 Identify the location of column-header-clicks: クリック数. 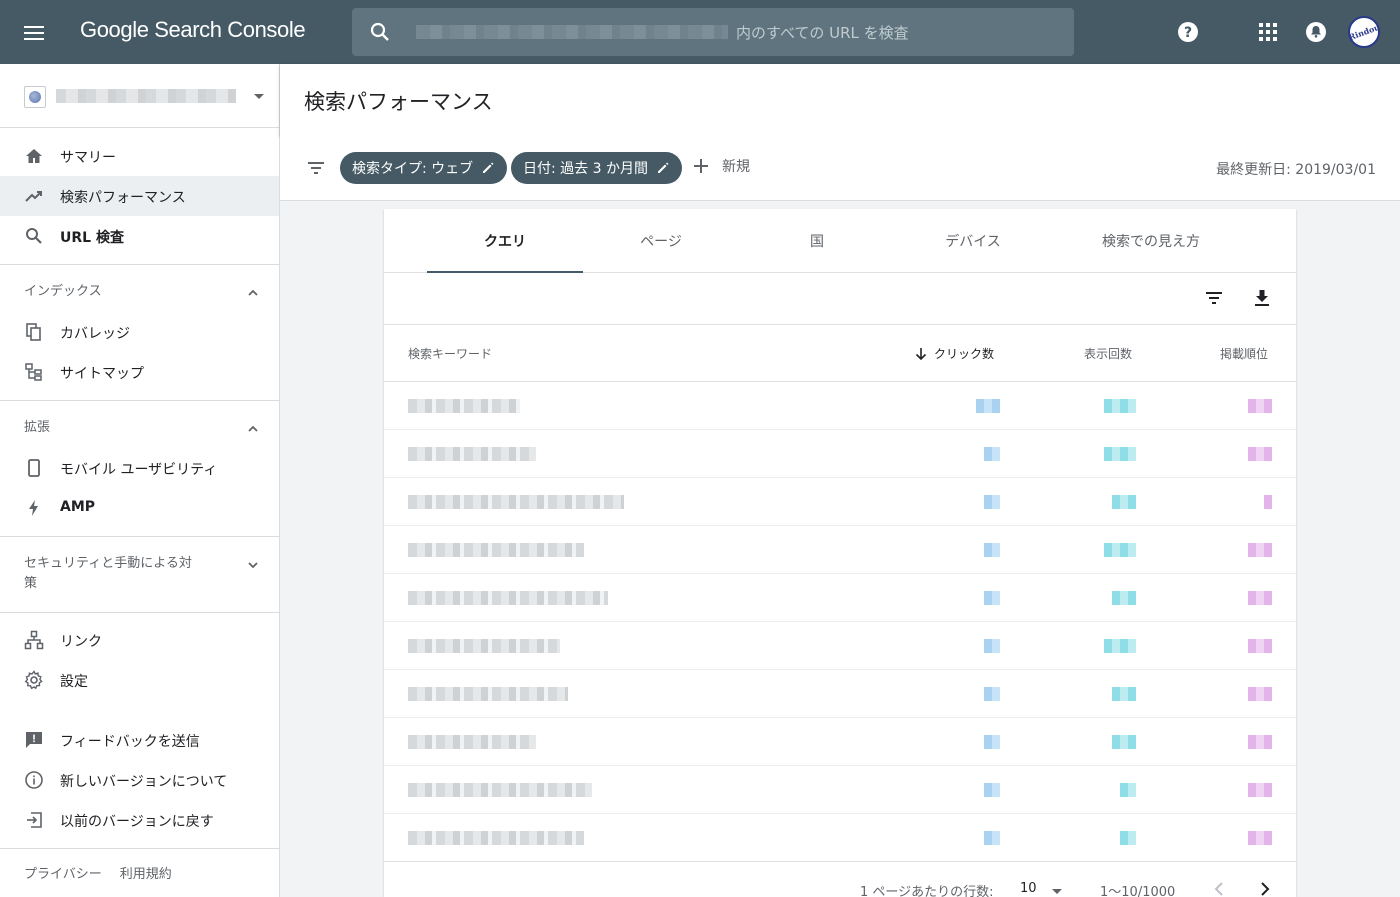
(954, 353).